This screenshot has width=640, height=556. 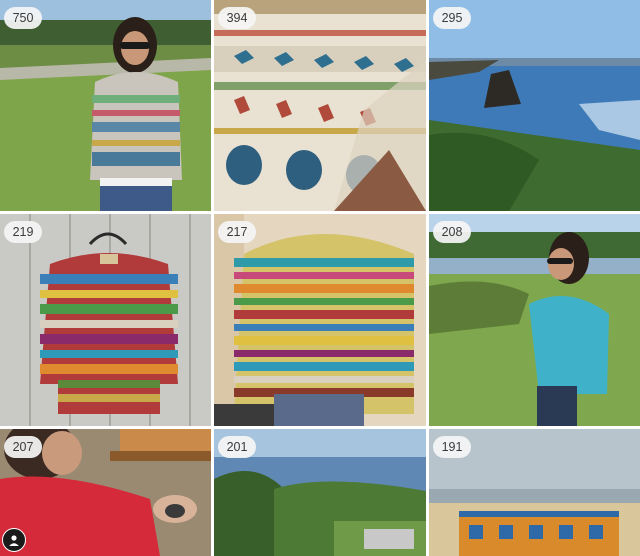 What do you see at coordinates (534, 492) in the screenshot?
I see `photo-tile: 191` at bounding box center [534, 492].